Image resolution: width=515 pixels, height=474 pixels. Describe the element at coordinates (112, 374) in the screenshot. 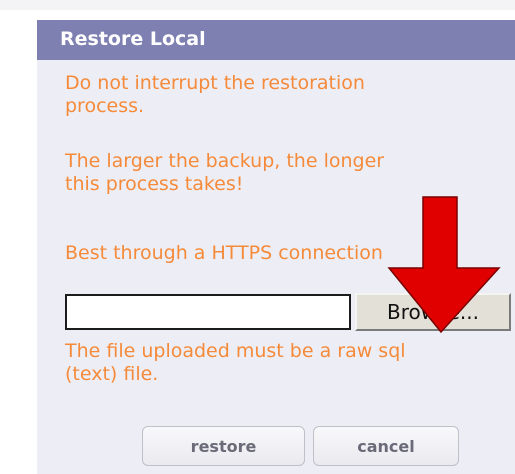

I see `note-line-2: (text) file.` at that location.